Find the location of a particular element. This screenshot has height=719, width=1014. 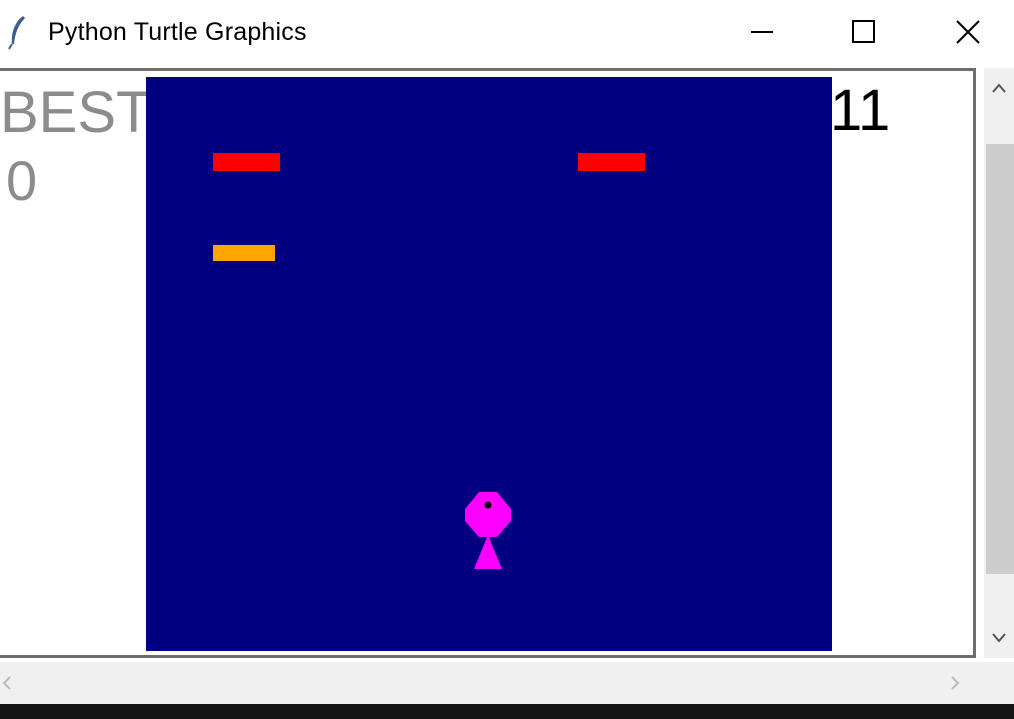

close-button is located at coordinates (966, 32).